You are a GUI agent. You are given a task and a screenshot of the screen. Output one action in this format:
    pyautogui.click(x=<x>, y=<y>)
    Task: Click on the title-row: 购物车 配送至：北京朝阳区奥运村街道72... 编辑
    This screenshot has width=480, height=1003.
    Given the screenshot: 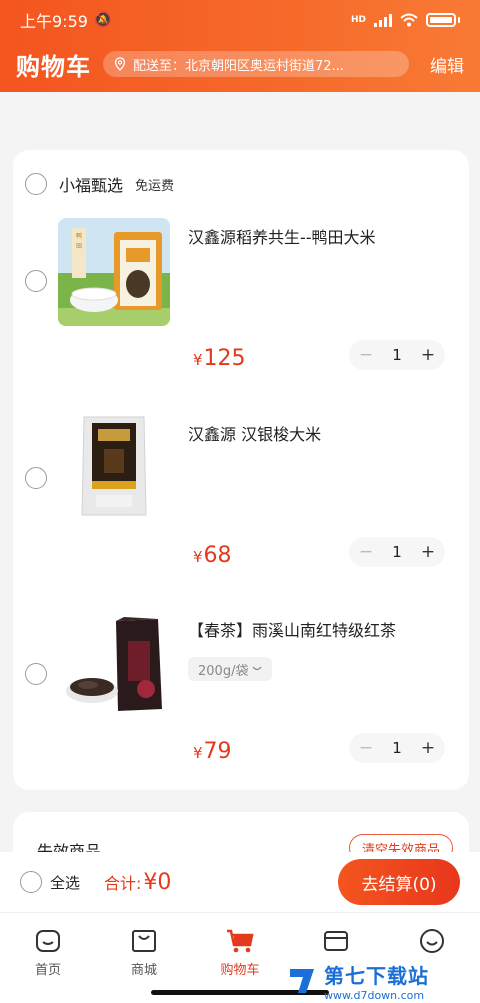 What is the action you would take?
    pyautogui.click(x=240, y=64)
    